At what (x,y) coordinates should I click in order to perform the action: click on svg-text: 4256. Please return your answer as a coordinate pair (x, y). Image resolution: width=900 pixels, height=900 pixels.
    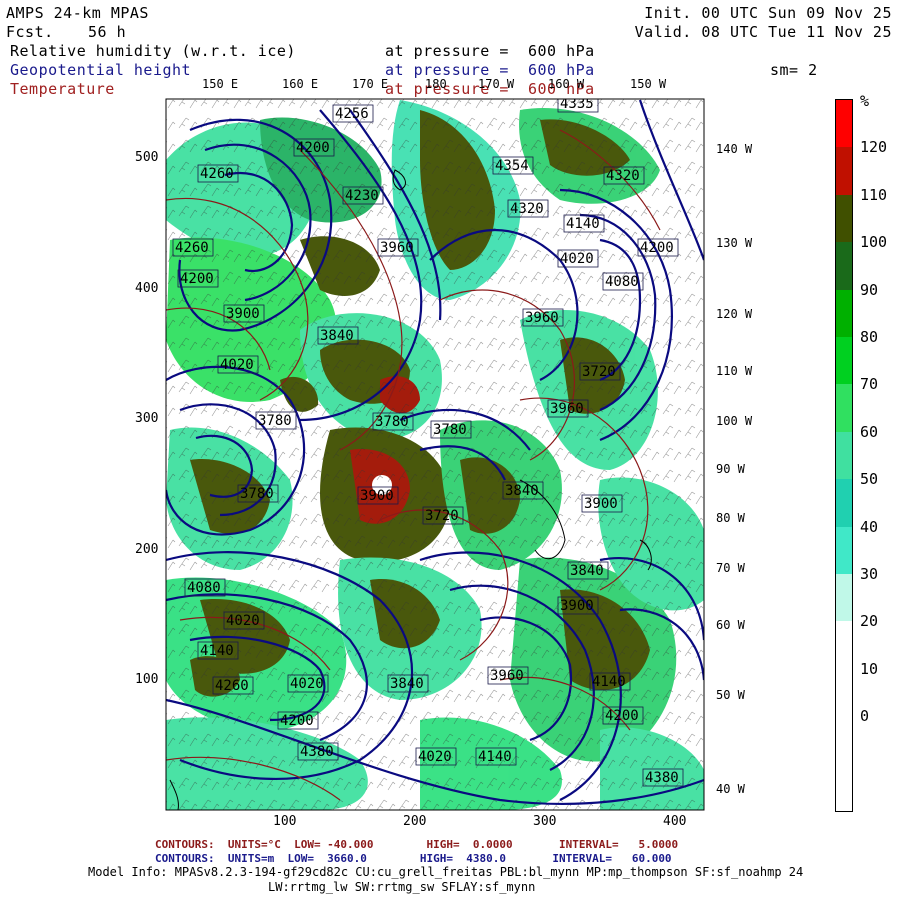
    Looking at the image, I should click on (352, 114).